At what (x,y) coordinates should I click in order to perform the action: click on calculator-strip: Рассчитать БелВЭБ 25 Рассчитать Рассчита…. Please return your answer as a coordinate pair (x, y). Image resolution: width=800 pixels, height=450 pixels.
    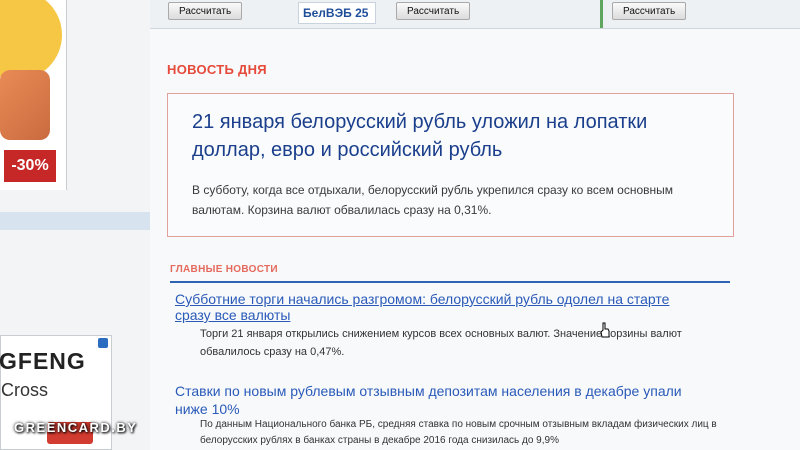
    Looking at the image, I should click on (475, 14).